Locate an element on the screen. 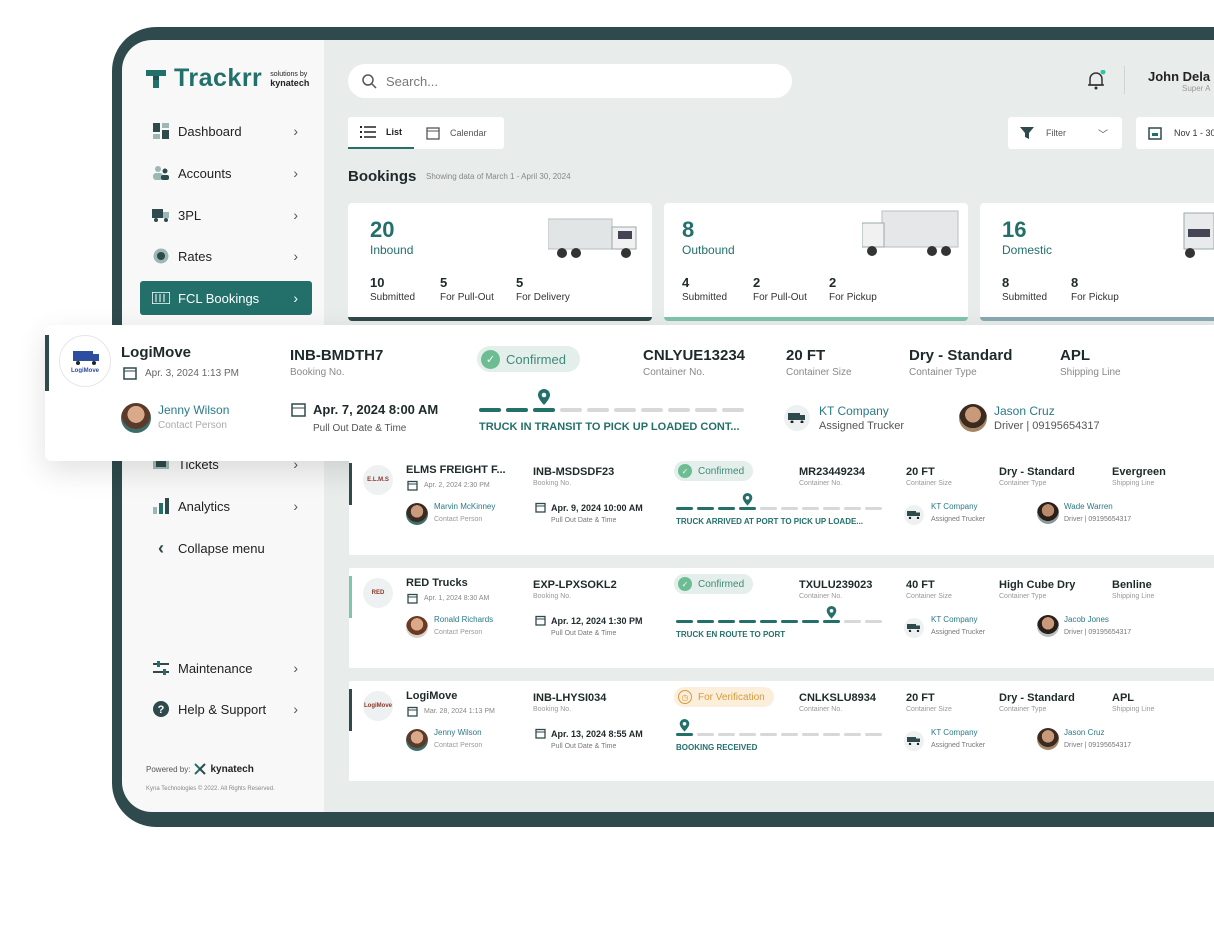 The image size is (1214, 935). sidebar-item-fcl-bookings: FCL Bookings › is located at coordinates (226, 298).